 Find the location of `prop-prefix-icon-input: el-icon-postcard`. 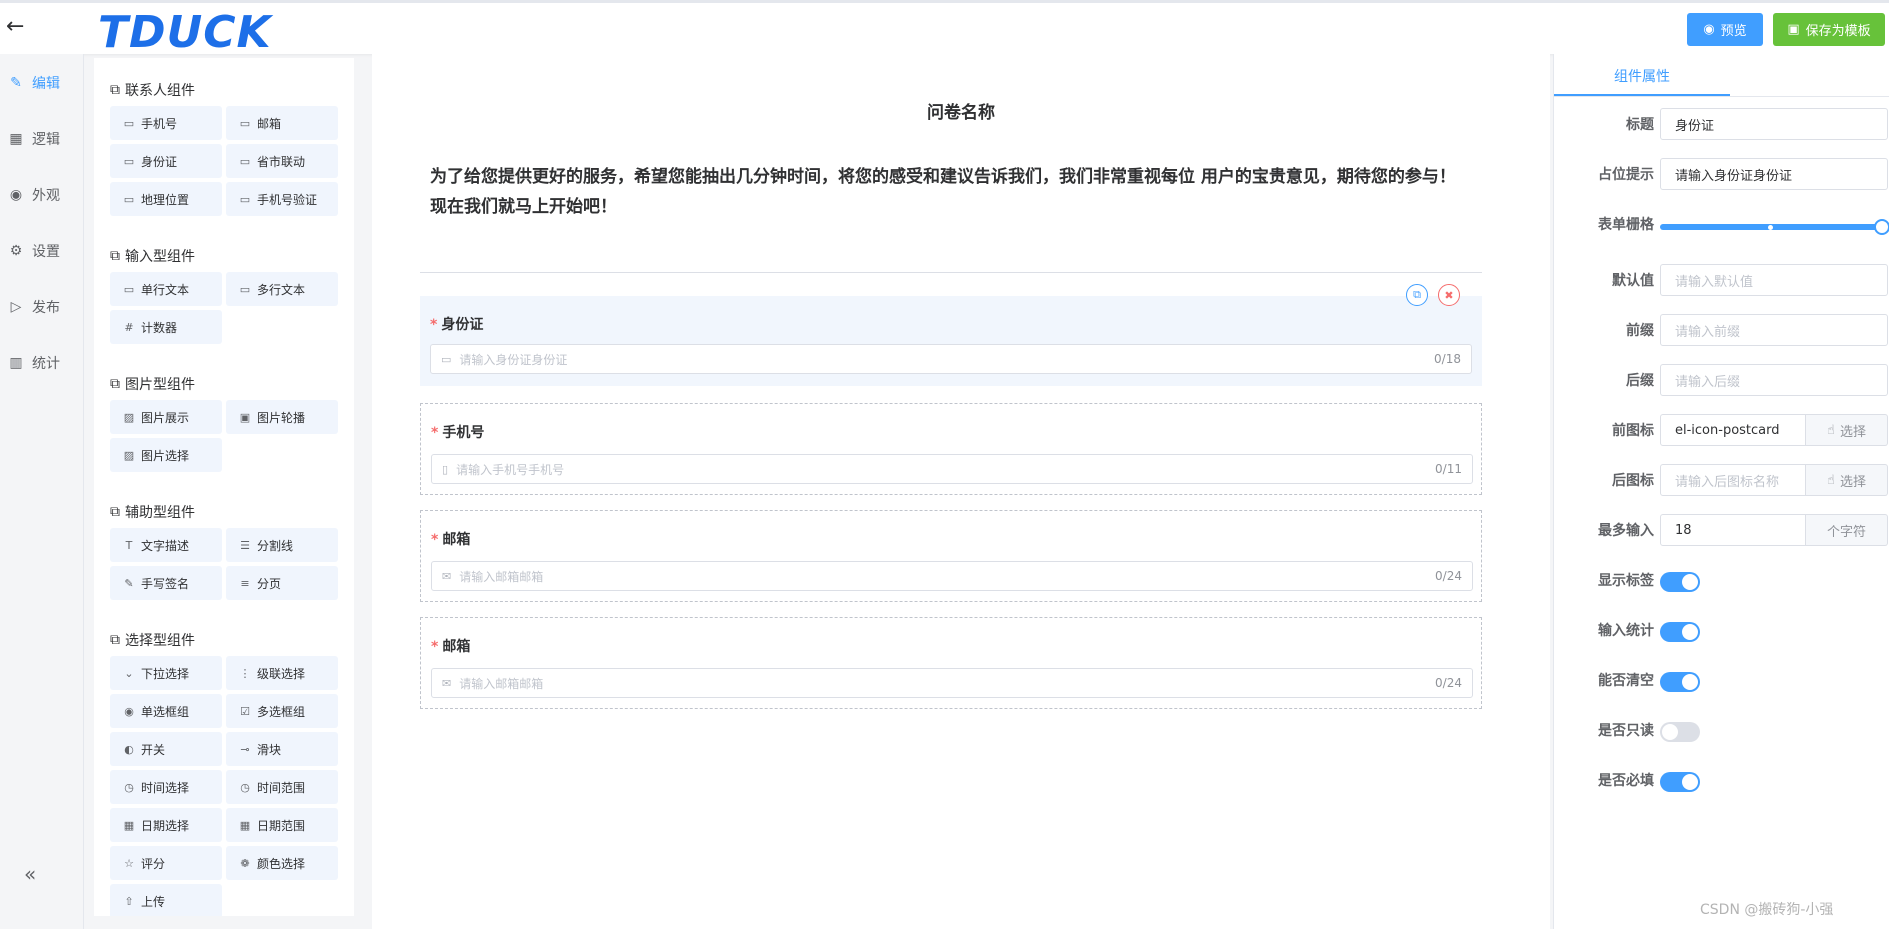

prop-prefix-icon-input: el-icon-postcard is located at coordinates (1733, 430).